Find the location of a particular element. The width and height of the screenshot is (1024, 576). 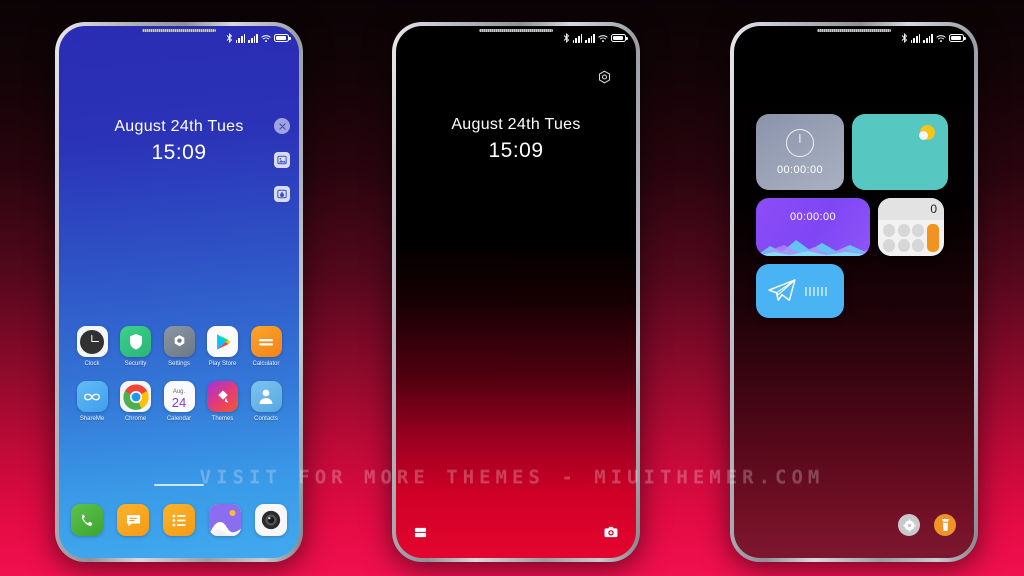

app-label: Clock is located at coordinates (92, 364).